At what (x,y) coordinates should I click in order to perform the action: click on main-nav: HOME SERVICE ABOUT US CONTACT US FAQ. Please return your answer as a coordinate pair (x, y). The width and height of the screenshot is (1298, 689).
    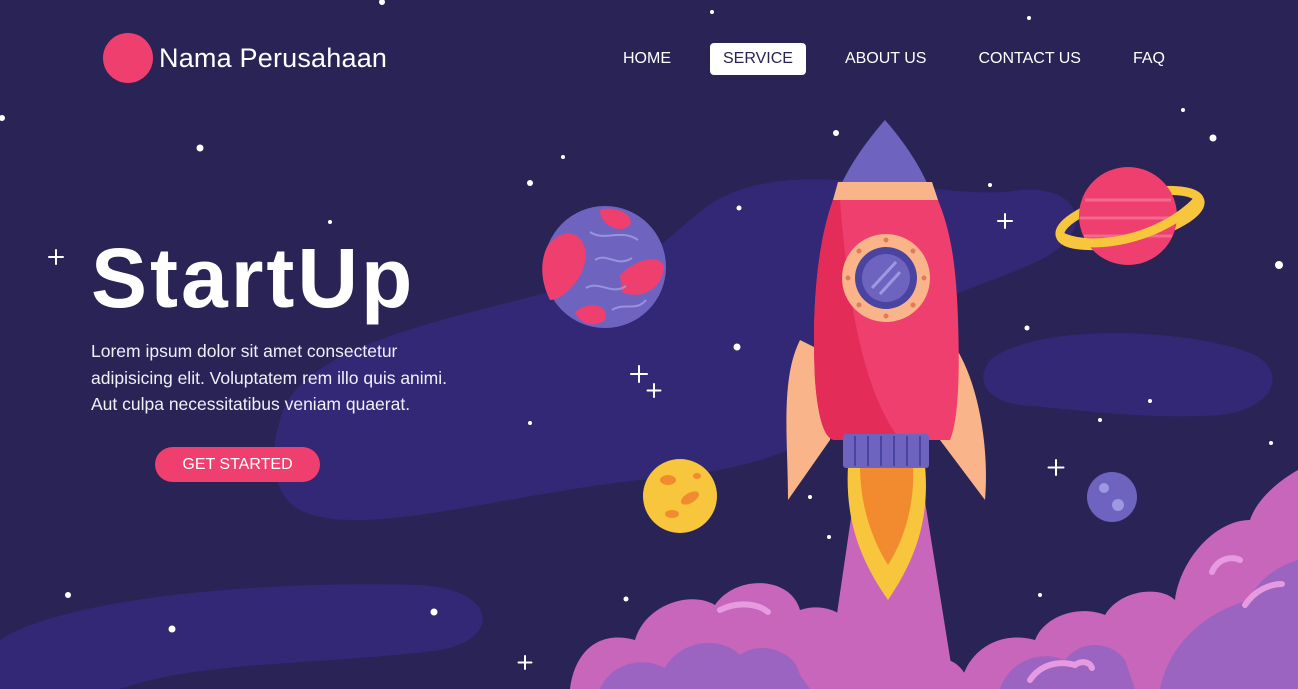
    Looking at the image, I should click on (894, 59).